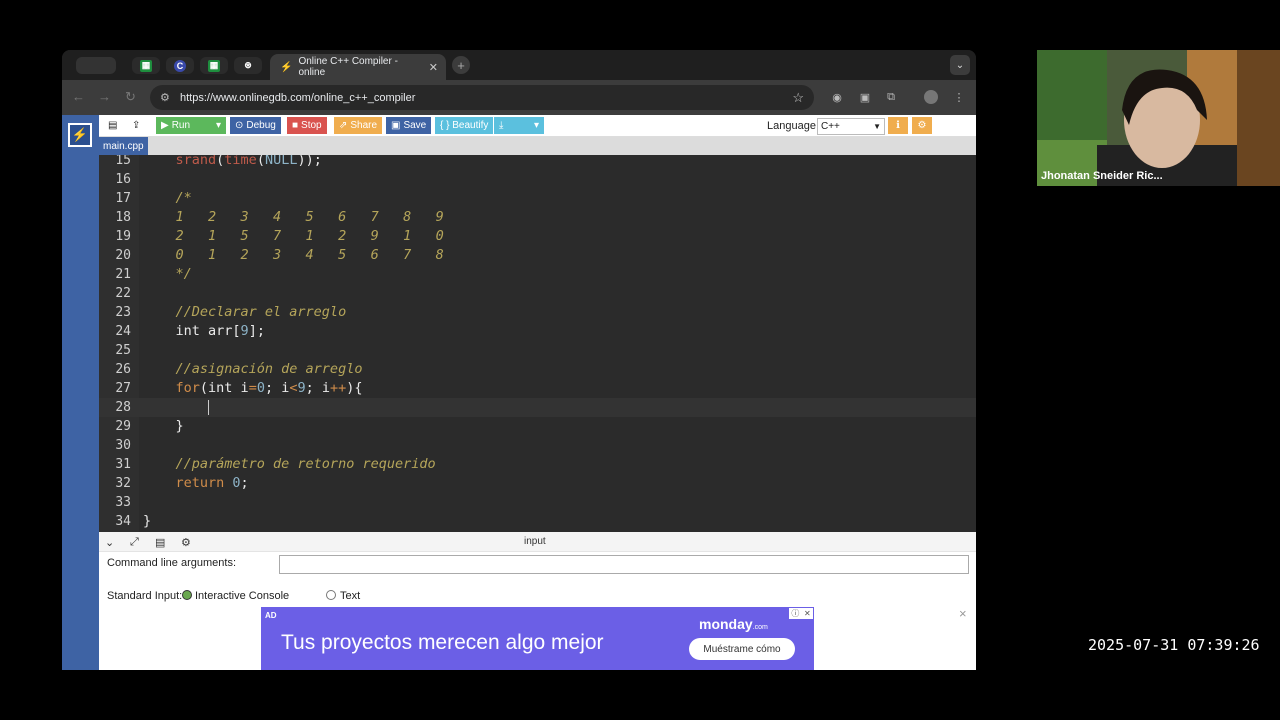  I want to click on file-tab-main-cpp: main.cpp, so click(123, 146).